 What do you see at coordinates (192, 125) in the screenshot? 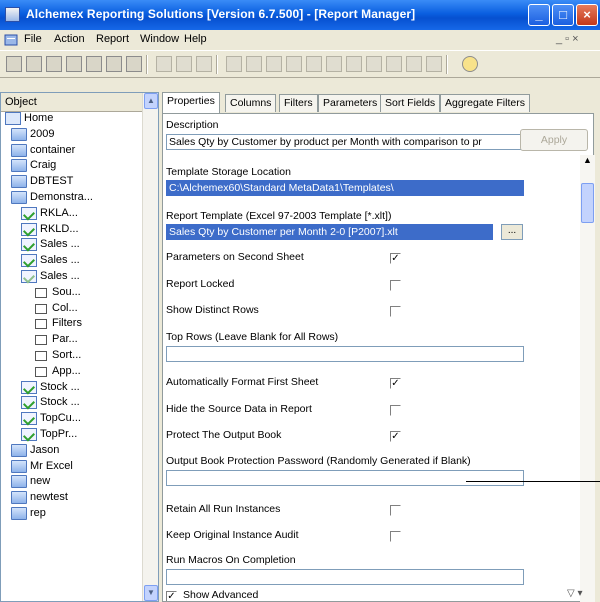
I see `description-label: Description` at bounding box center [192, 125].